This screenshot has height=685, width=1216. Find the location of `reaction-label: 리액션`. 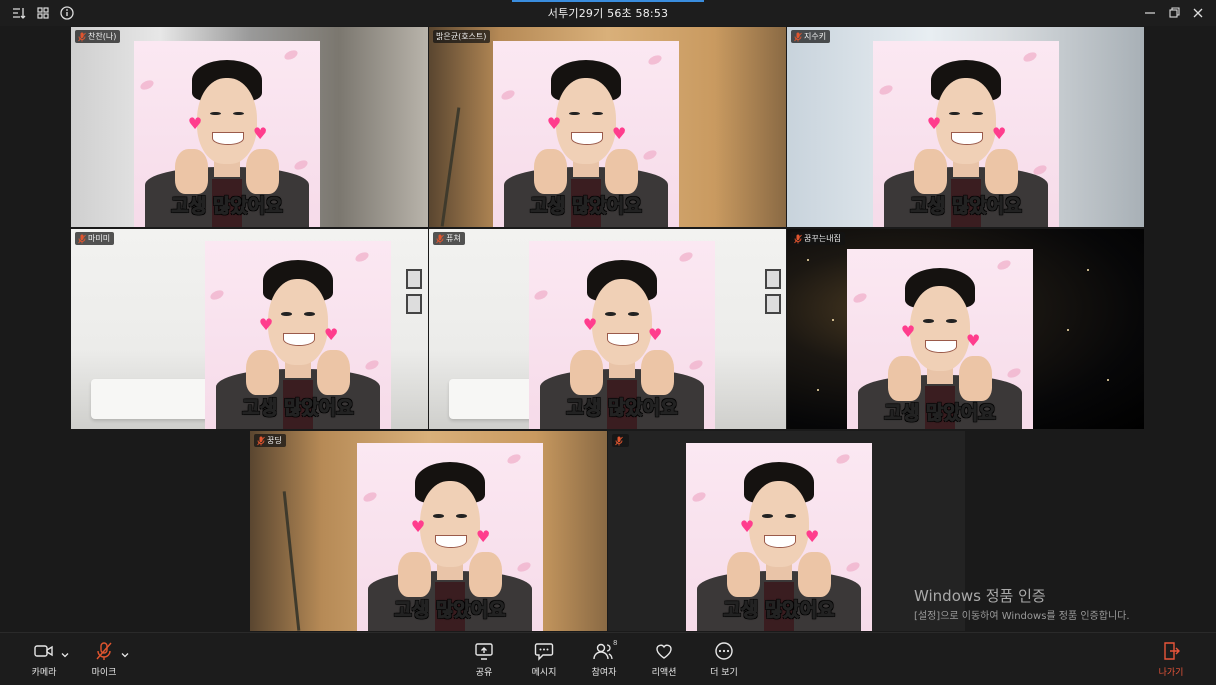

reaction-label: 리액션 is located at coordinates (664, 673).